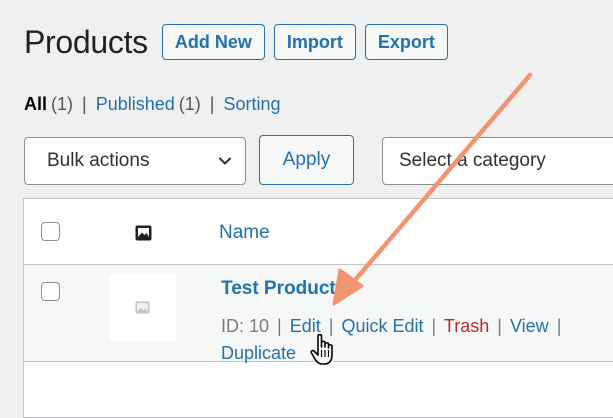 The height and width of the screenshot is (418, 613). I want to click on filter-all: All, so click(35, 104).